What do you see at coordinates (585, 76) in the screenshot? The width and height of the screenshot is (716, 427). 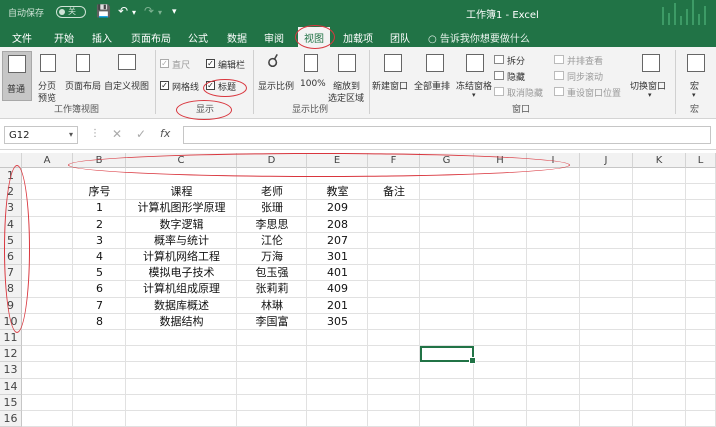 I see `sync-scroll-button: 同步滚动` at bounding box center [585, 76].